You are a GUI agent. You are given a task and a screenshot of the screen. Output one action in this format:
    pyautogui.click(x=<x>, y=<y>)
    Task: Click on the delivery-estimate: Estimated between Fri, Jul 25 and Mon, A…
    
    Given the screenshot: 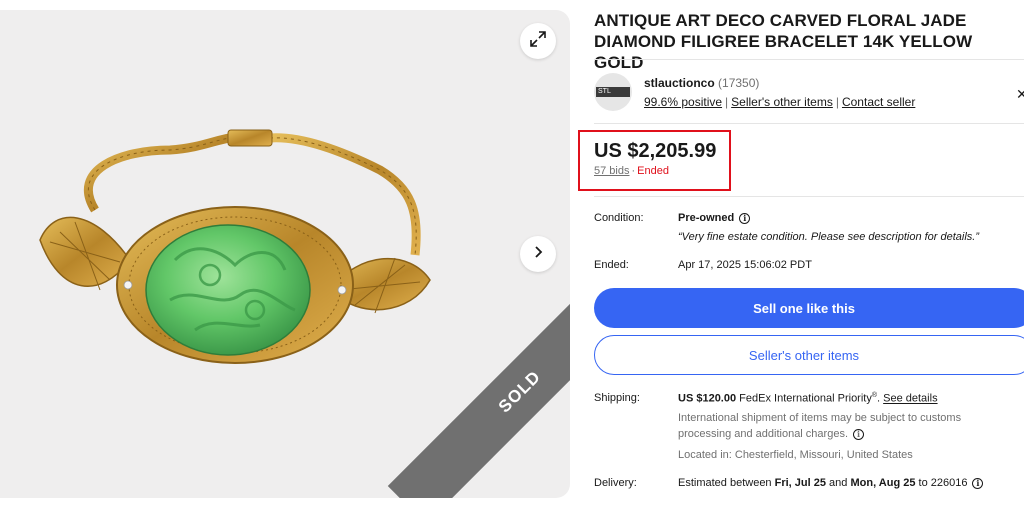 What is the action you would take?
    pyautogui.click(x=831, y=483)
    